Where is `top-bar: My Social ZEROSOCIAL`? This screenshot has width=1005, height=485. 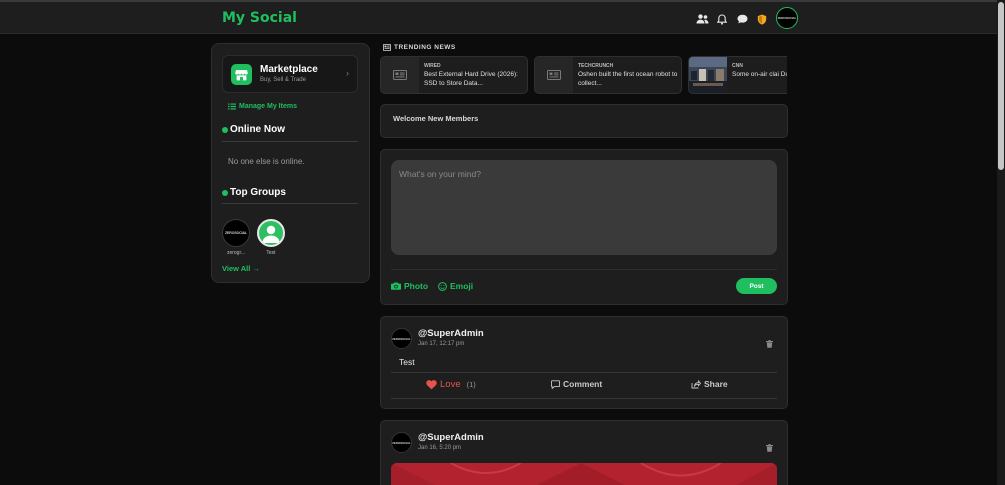
top-bar: My Social ZEROSOCIAL is located at coordinates (498, 17).